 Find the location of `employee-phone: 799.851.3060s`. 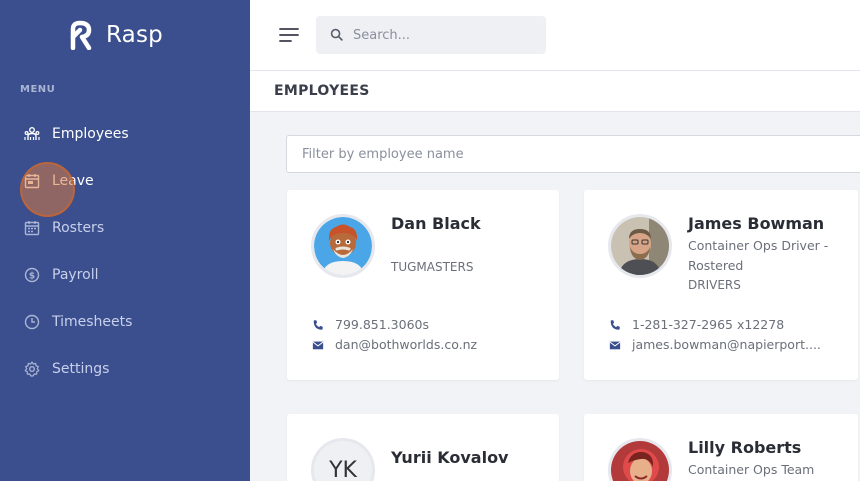

employee-phone: 799.851.3060s is located at coordinates (370, 324).